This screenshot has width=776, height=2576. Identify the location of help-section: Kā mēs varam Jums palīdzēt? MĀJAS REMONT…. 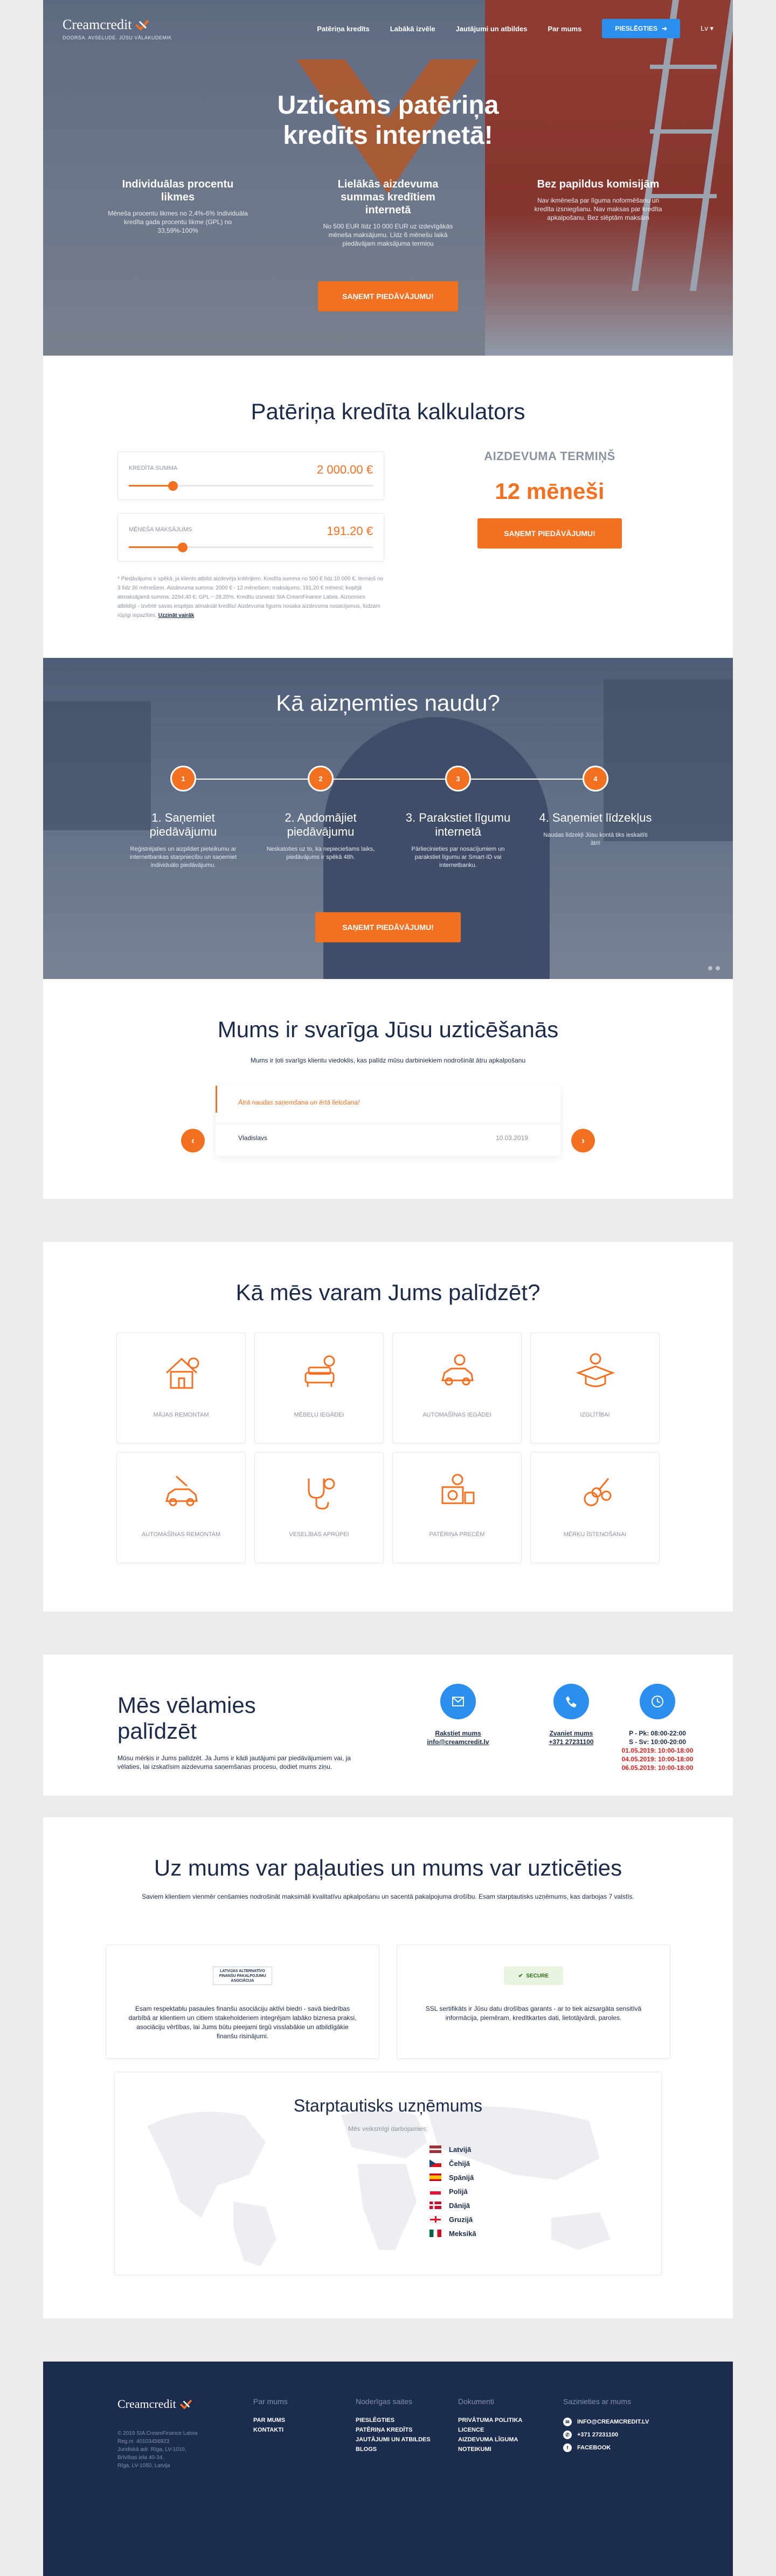
(388, 1427).